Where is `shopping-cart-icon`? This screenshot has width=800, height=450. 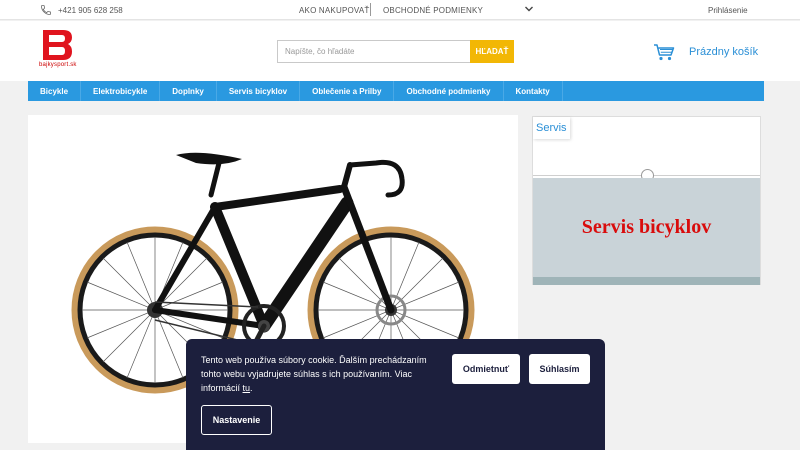
shopping-cart-icon is located at coordinates (664, 52).